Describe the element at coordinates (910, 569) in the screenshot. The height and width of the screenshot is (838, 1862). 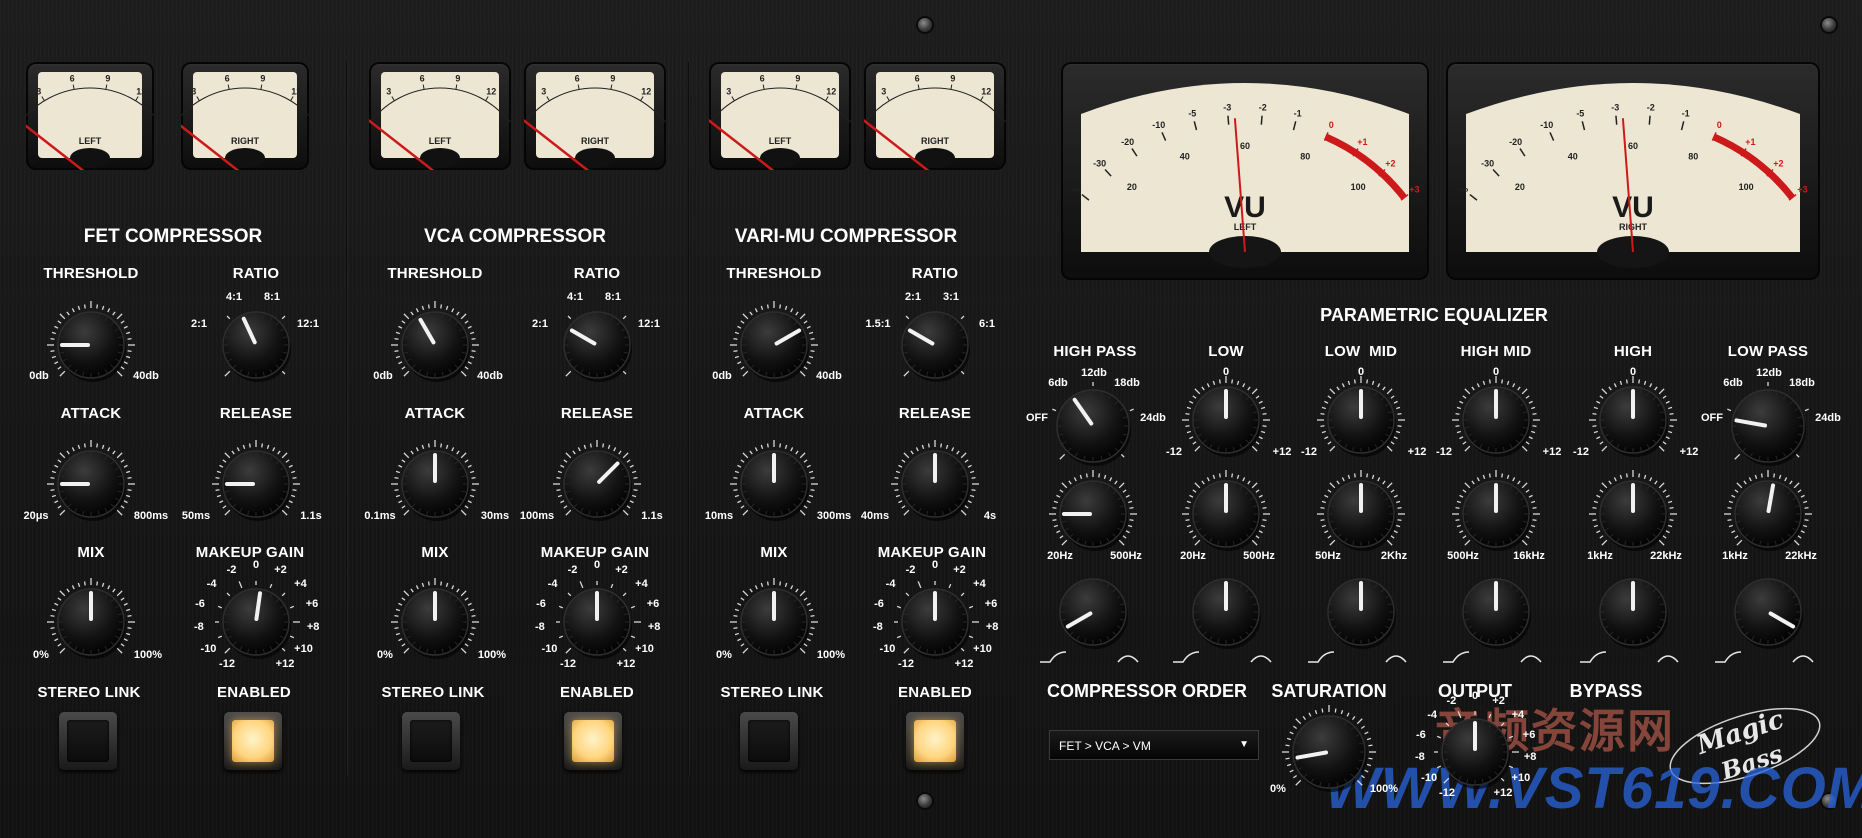
I see `vm-makeup-tick-5: -2` at that location.